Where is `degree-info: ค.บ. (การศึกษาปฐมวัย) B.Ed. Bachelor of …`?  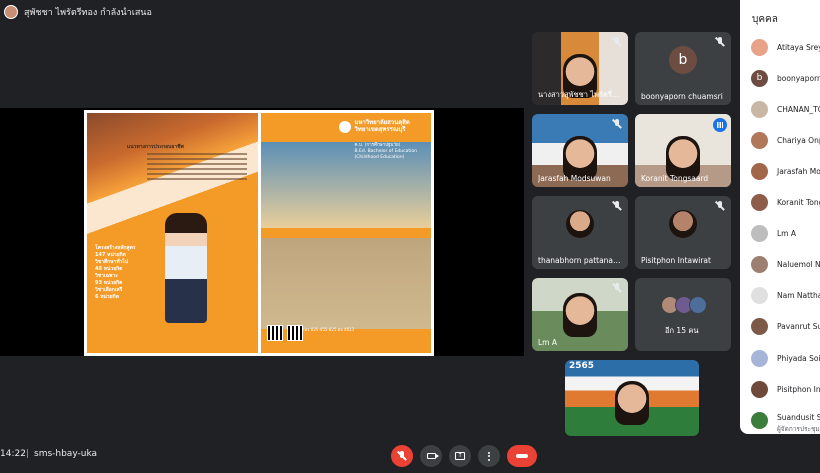
degree-info: ค.บ. (การศึกษาปฐมวัย) B.Ed. Bachelor of … is located at coordinates (388, 148).